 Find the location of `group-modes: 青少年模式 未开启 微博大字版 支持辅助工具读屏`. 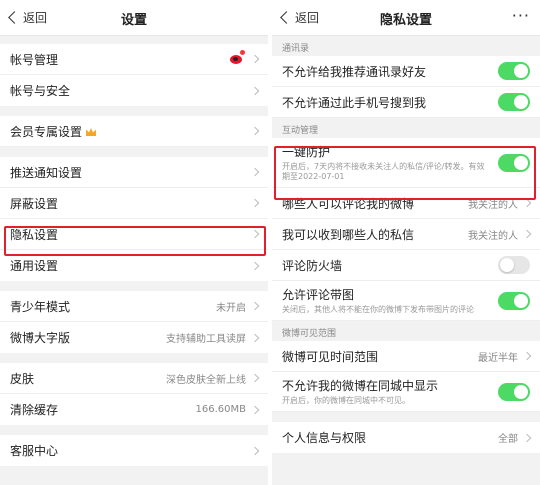

group-modes: 青少年模式 未开启 微博大字版 支持辅助工具读屏 is located at coordinates (134, 322).